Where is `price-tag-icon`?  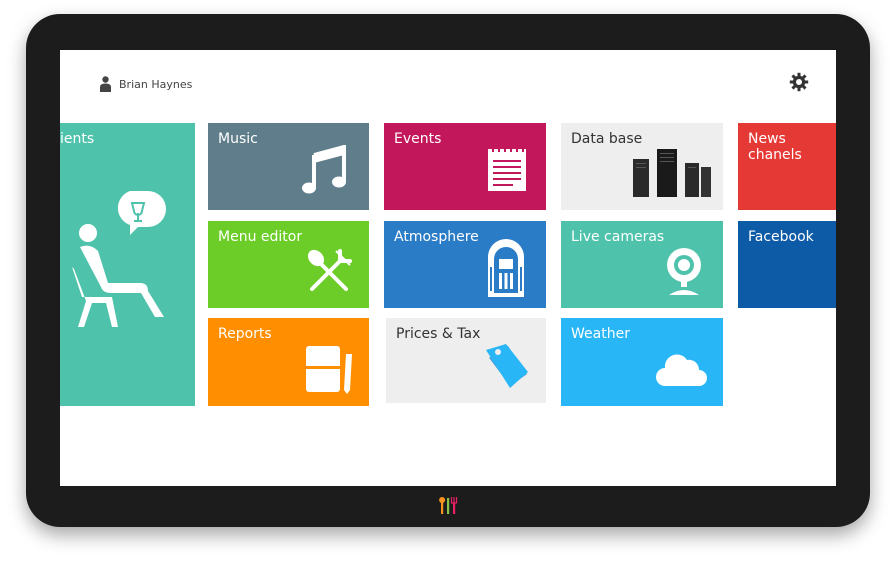
price-tag-icon is located at coordinates (507, 366).